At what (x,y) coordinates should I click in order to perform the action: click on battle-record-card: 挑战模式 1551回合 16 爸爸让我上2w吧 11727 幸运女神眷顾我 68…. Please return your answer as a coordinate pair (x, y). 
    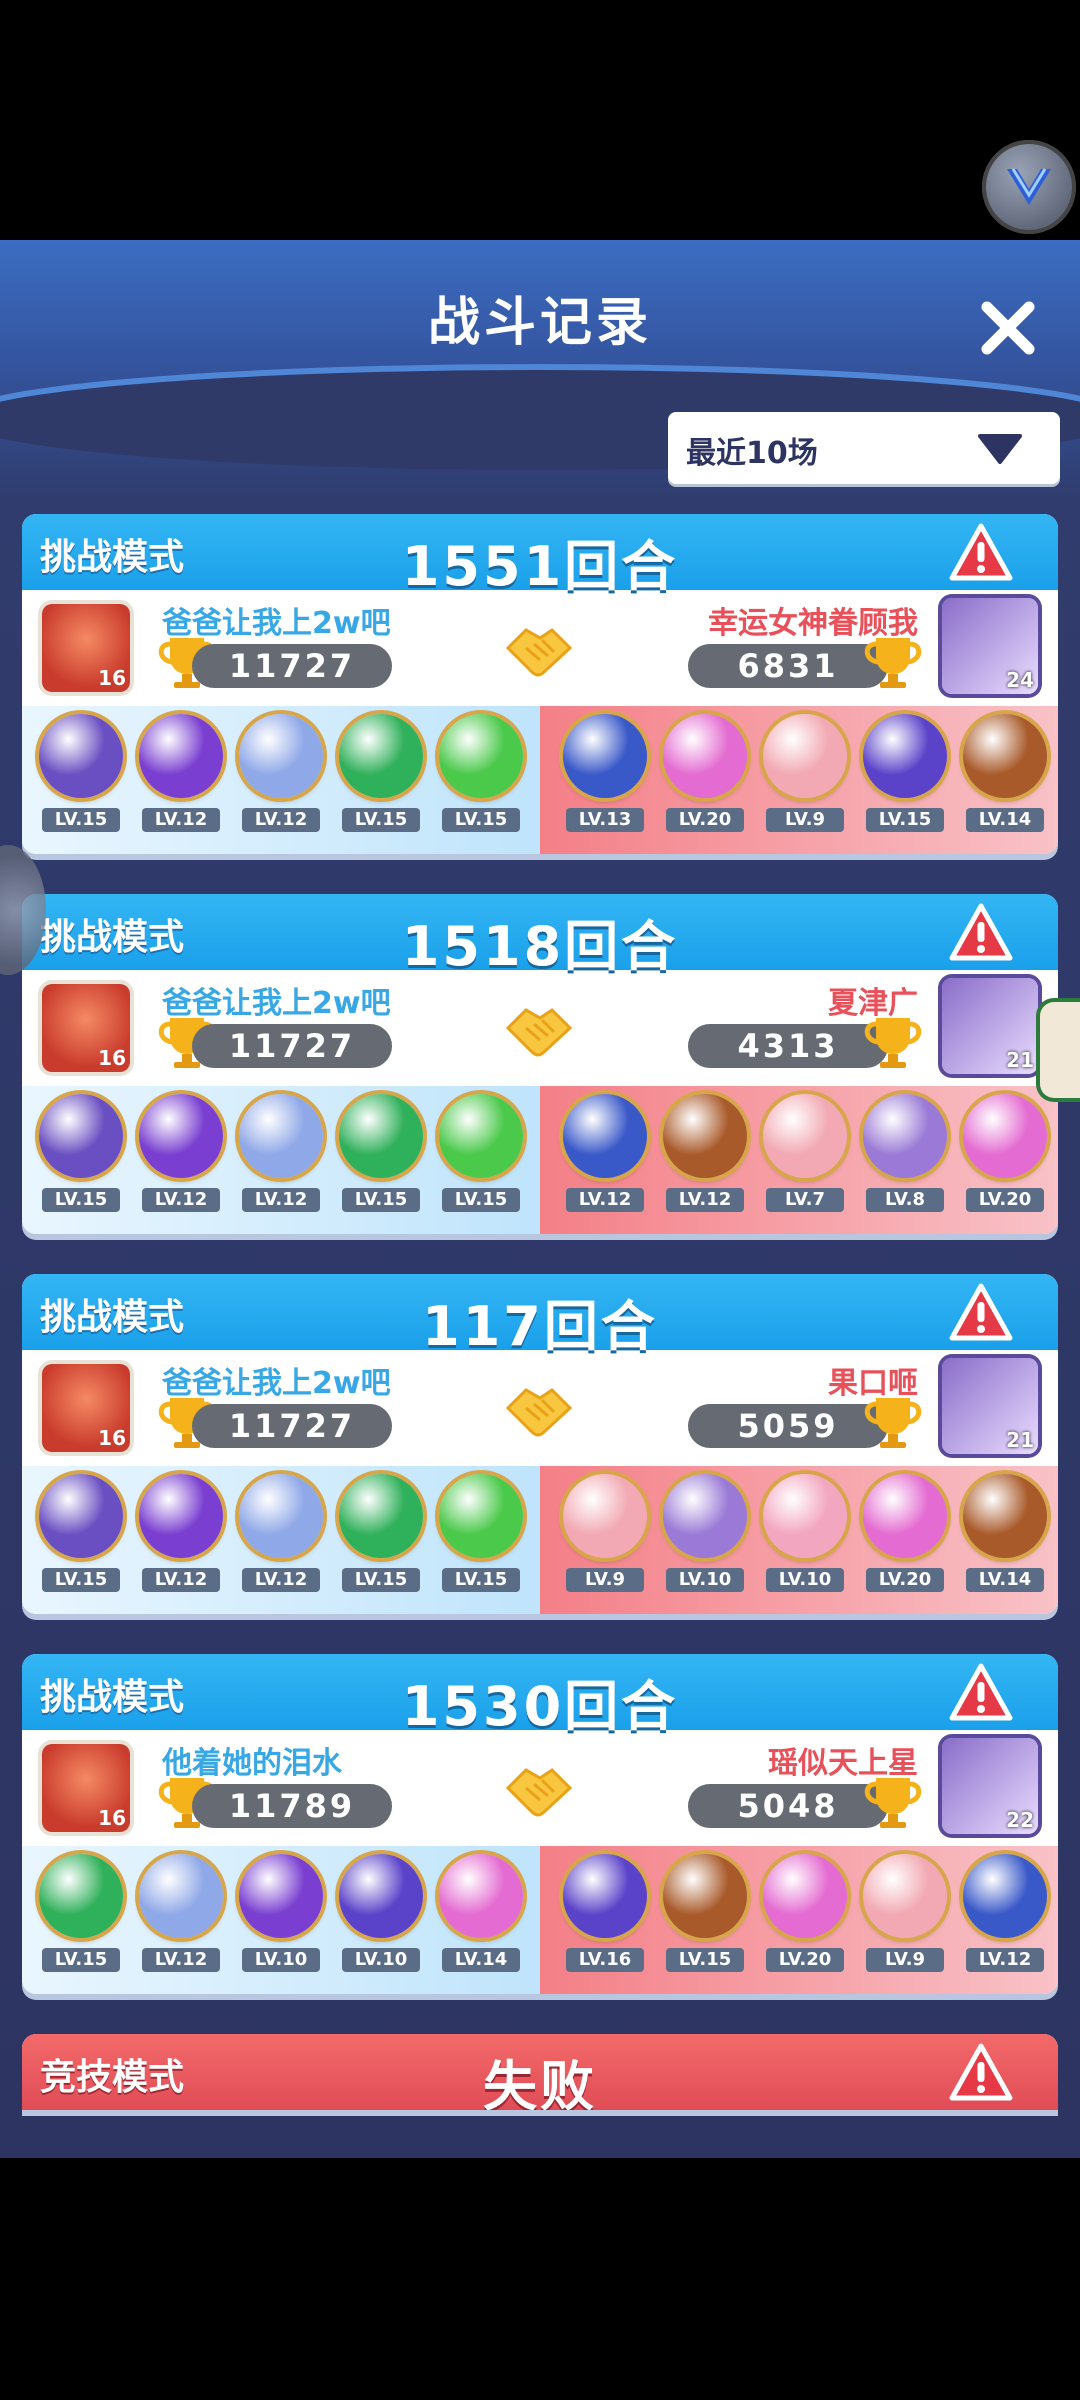
    Looking at the image, I should click on (540, 684).